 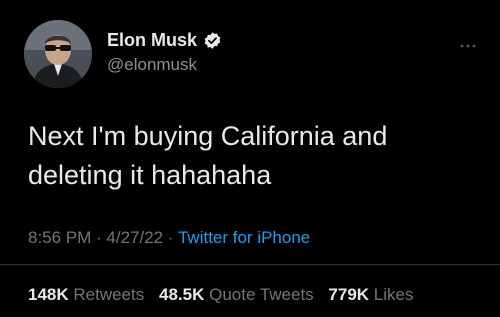 I want to click on display-name: Elon Musk, so click(x=152, y=40).